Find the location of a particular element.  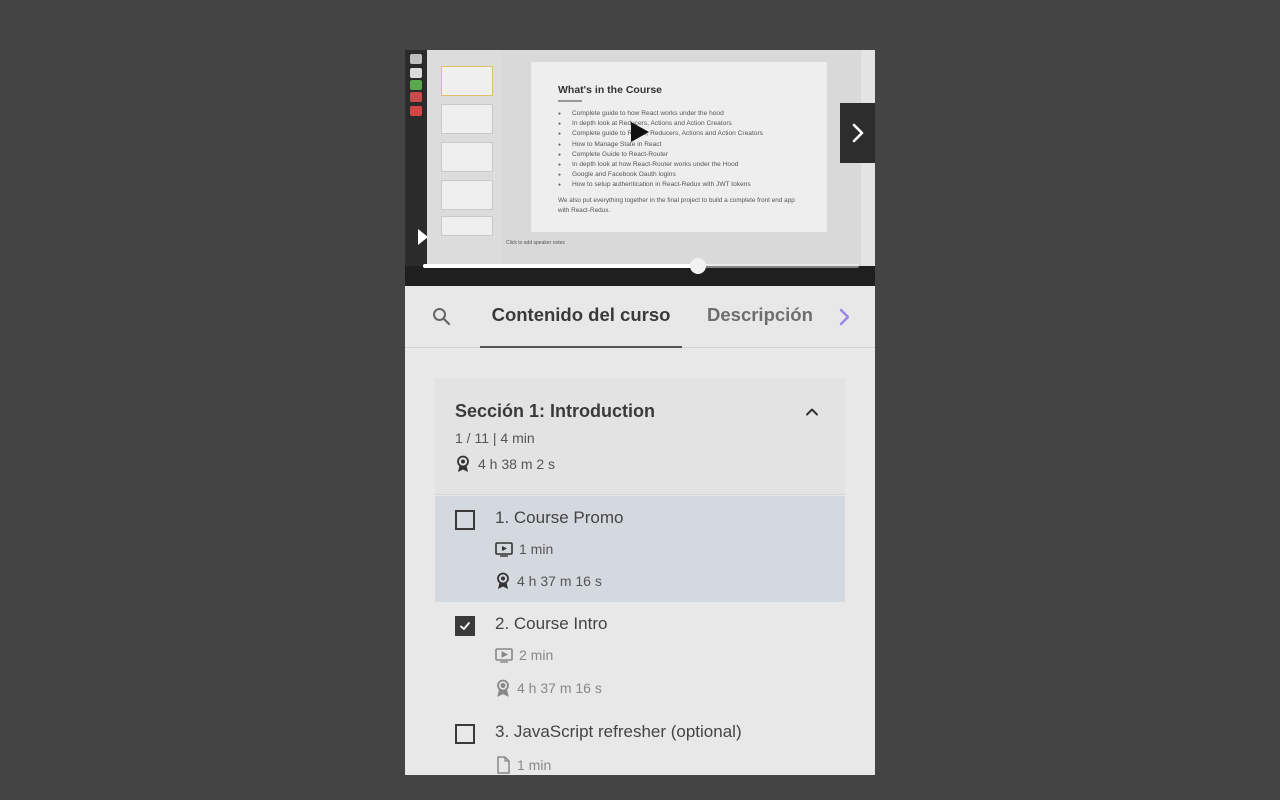

video-progress-bar is located at coordinates (641, 266).